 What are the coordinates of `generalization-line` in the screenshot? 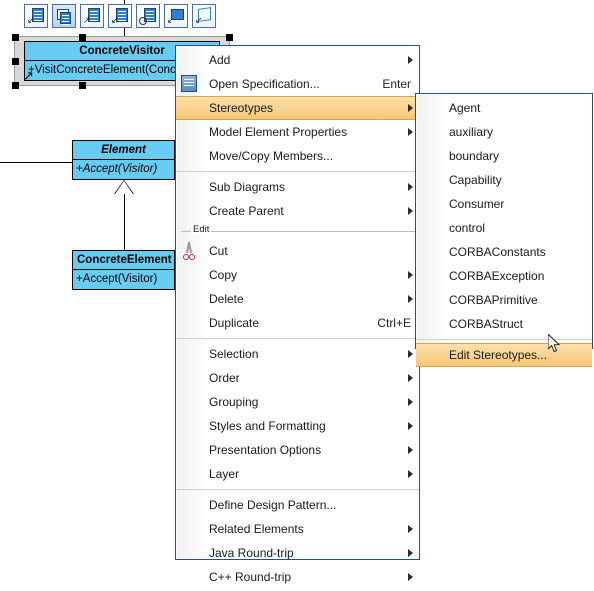 It's located at (124, 222).